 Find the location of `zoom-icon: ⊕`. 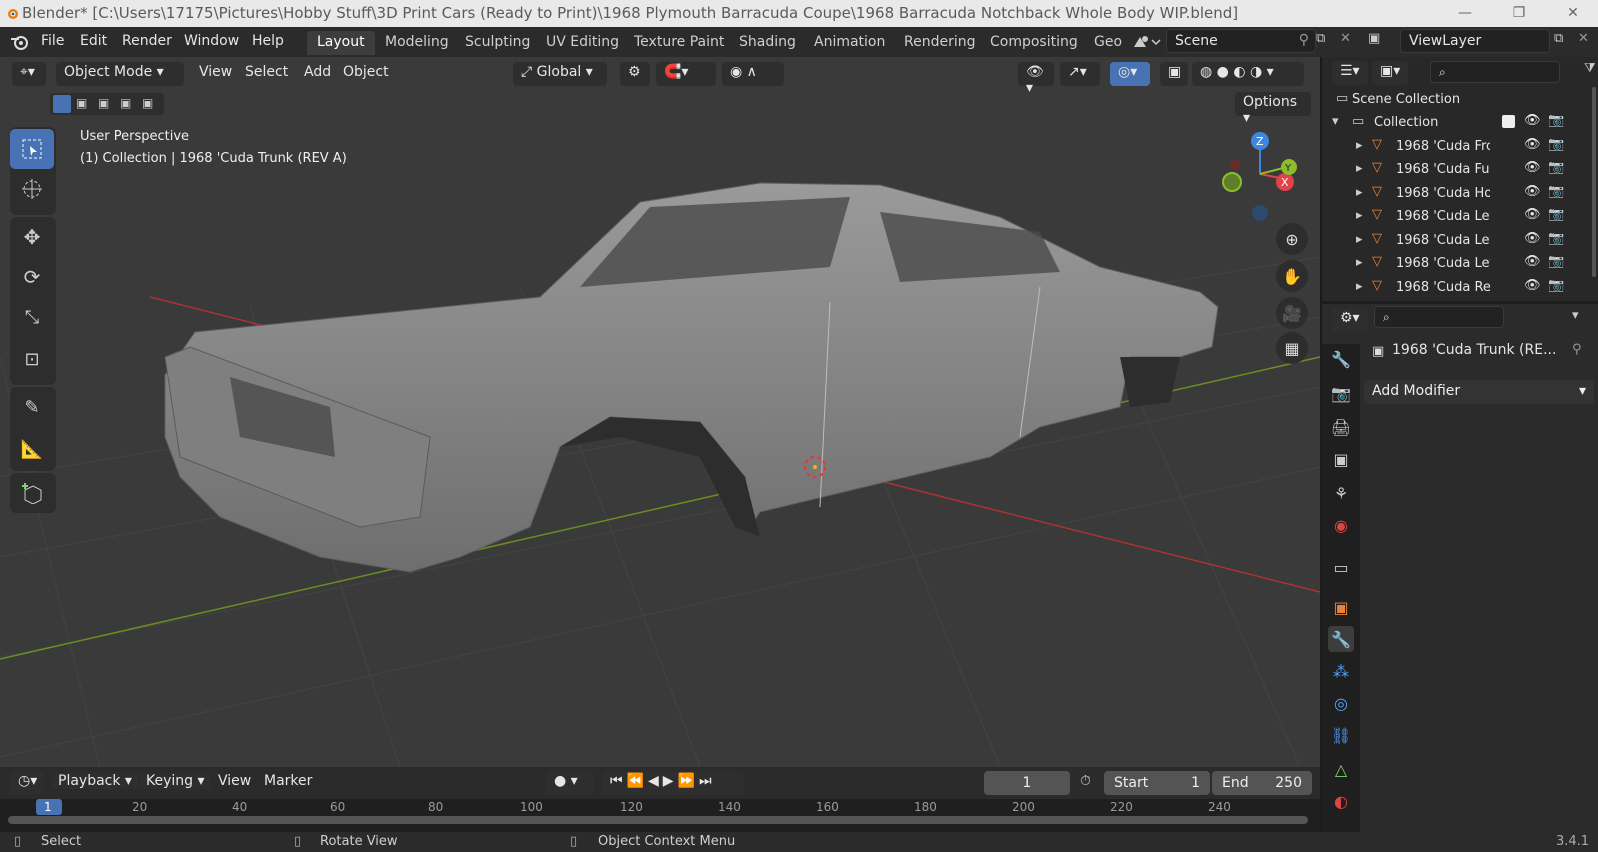

zoom-icon: ⊕ is located at coordinates (1292, 239).